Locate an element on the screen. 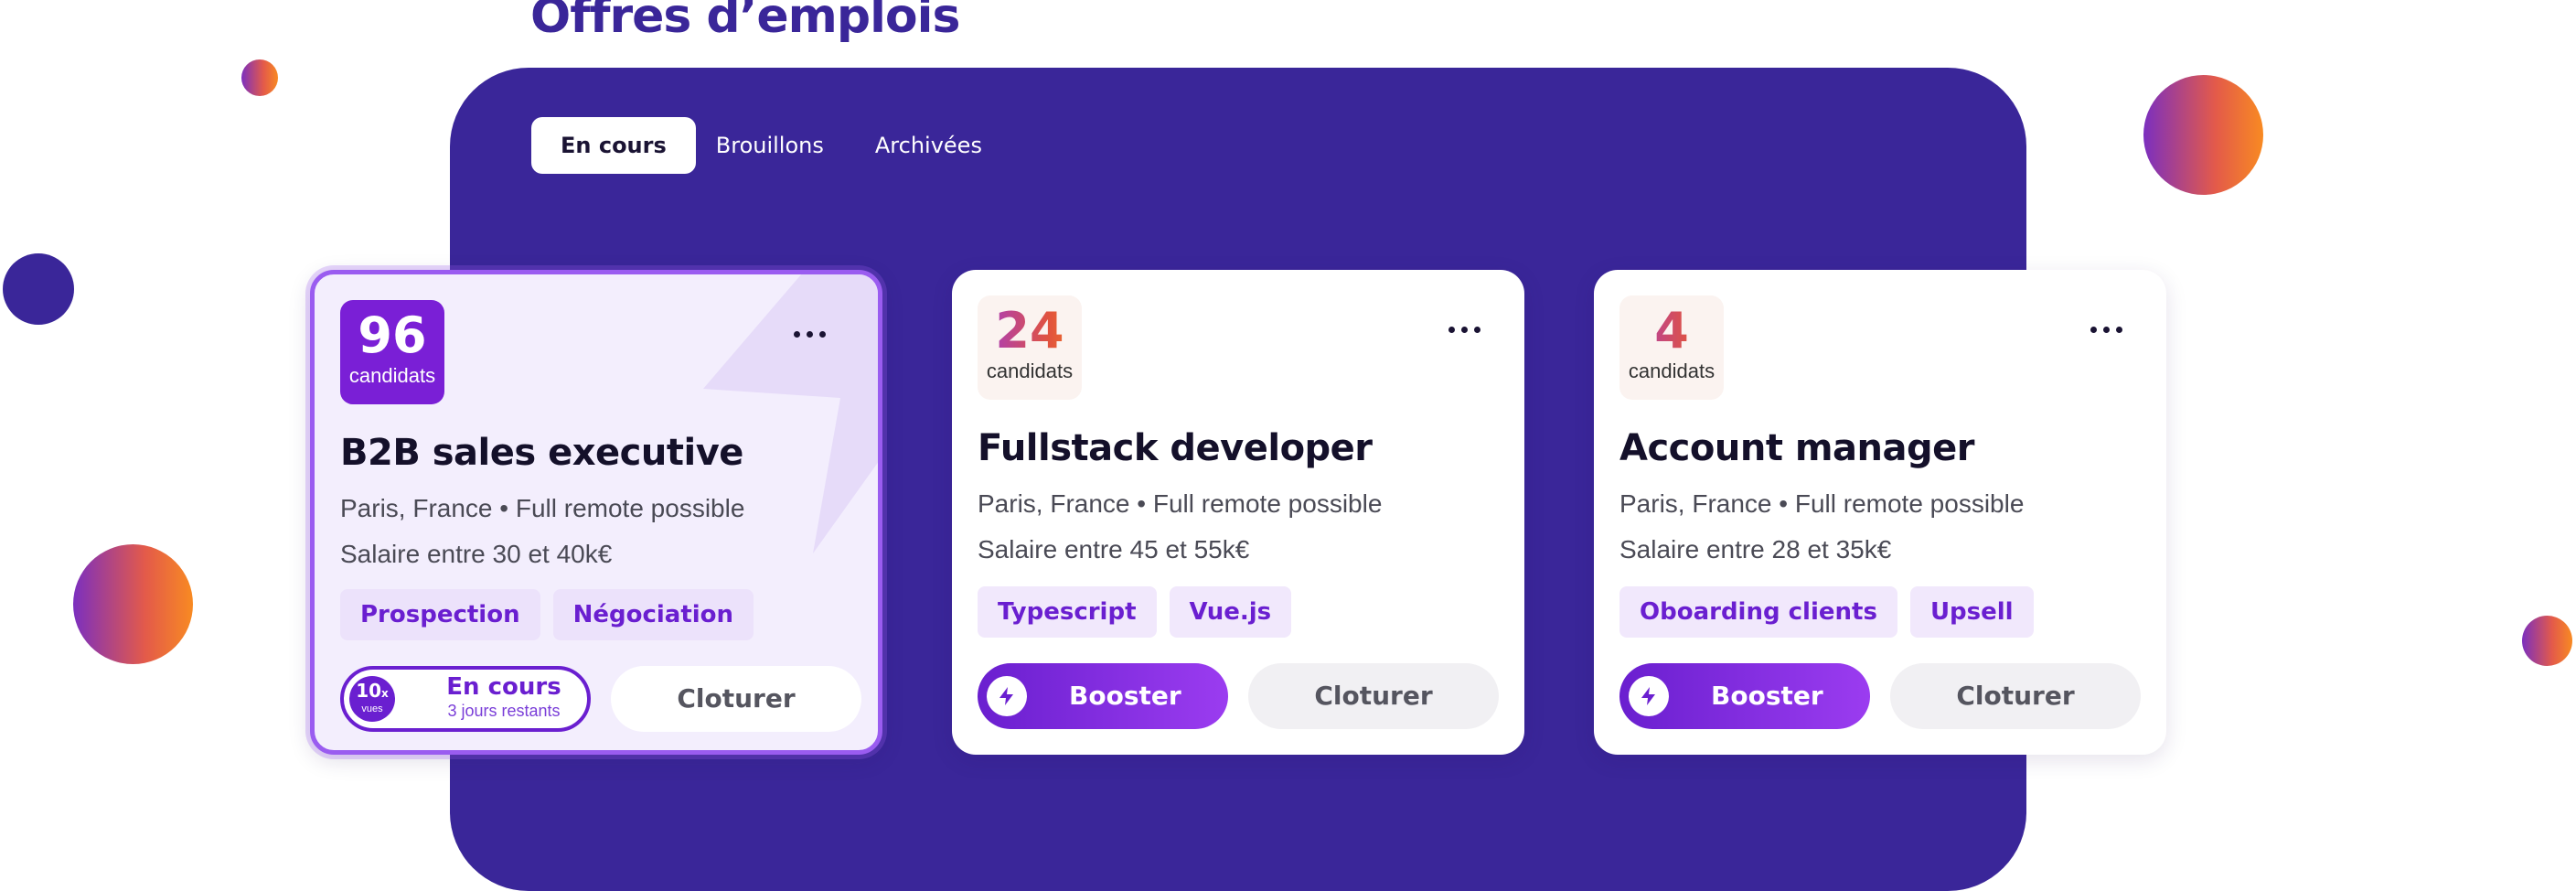  views-label: vues is located at coordinates (372, 708).